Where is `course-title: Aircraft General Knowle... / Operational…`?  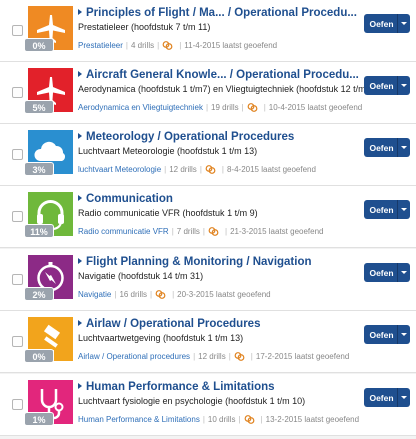 course-title: Aircraft General Knowle... / Operational… is located at coordinates (222, 75).